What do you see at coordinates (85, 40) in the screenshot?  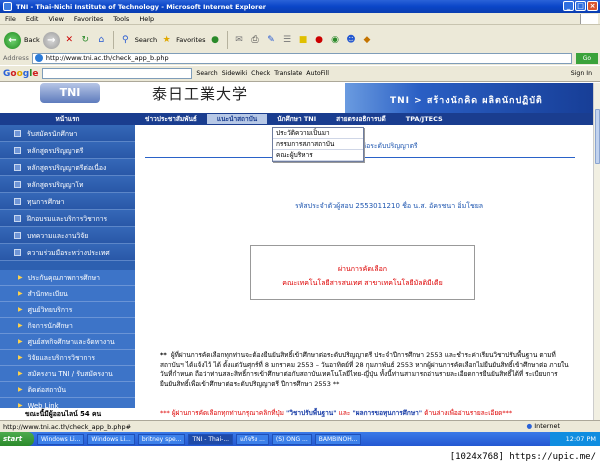 I see `refresh-icon: ↻` at bounding box center [85, 40].